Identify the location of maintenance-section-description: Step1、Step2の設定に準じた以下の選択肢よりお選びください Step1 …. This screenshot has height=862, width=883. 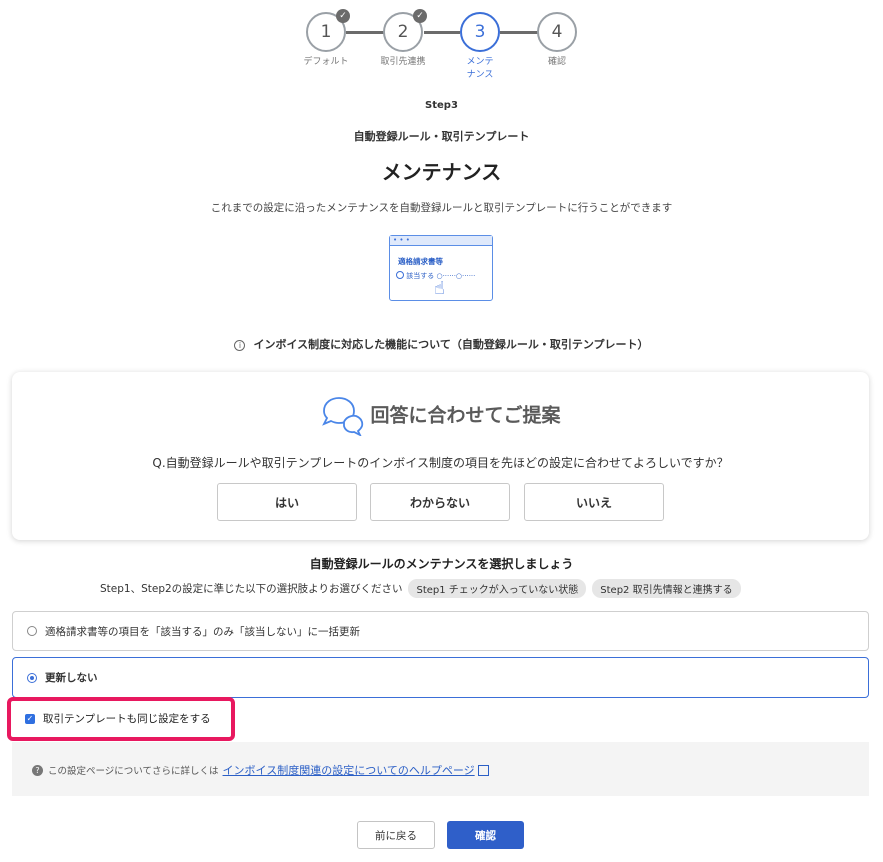
(420, 588).